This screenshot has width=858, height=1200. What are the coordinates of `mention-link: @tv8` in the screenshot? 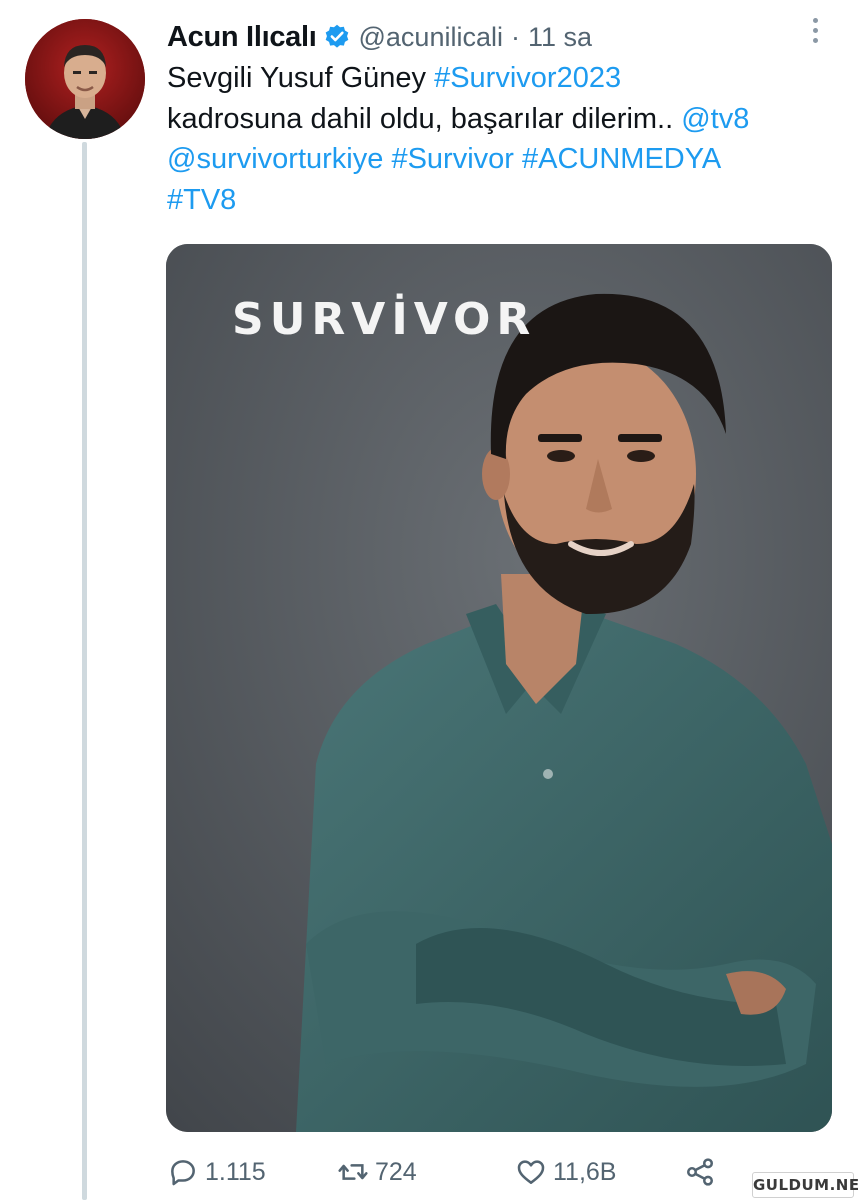 It's located at (715, 119).